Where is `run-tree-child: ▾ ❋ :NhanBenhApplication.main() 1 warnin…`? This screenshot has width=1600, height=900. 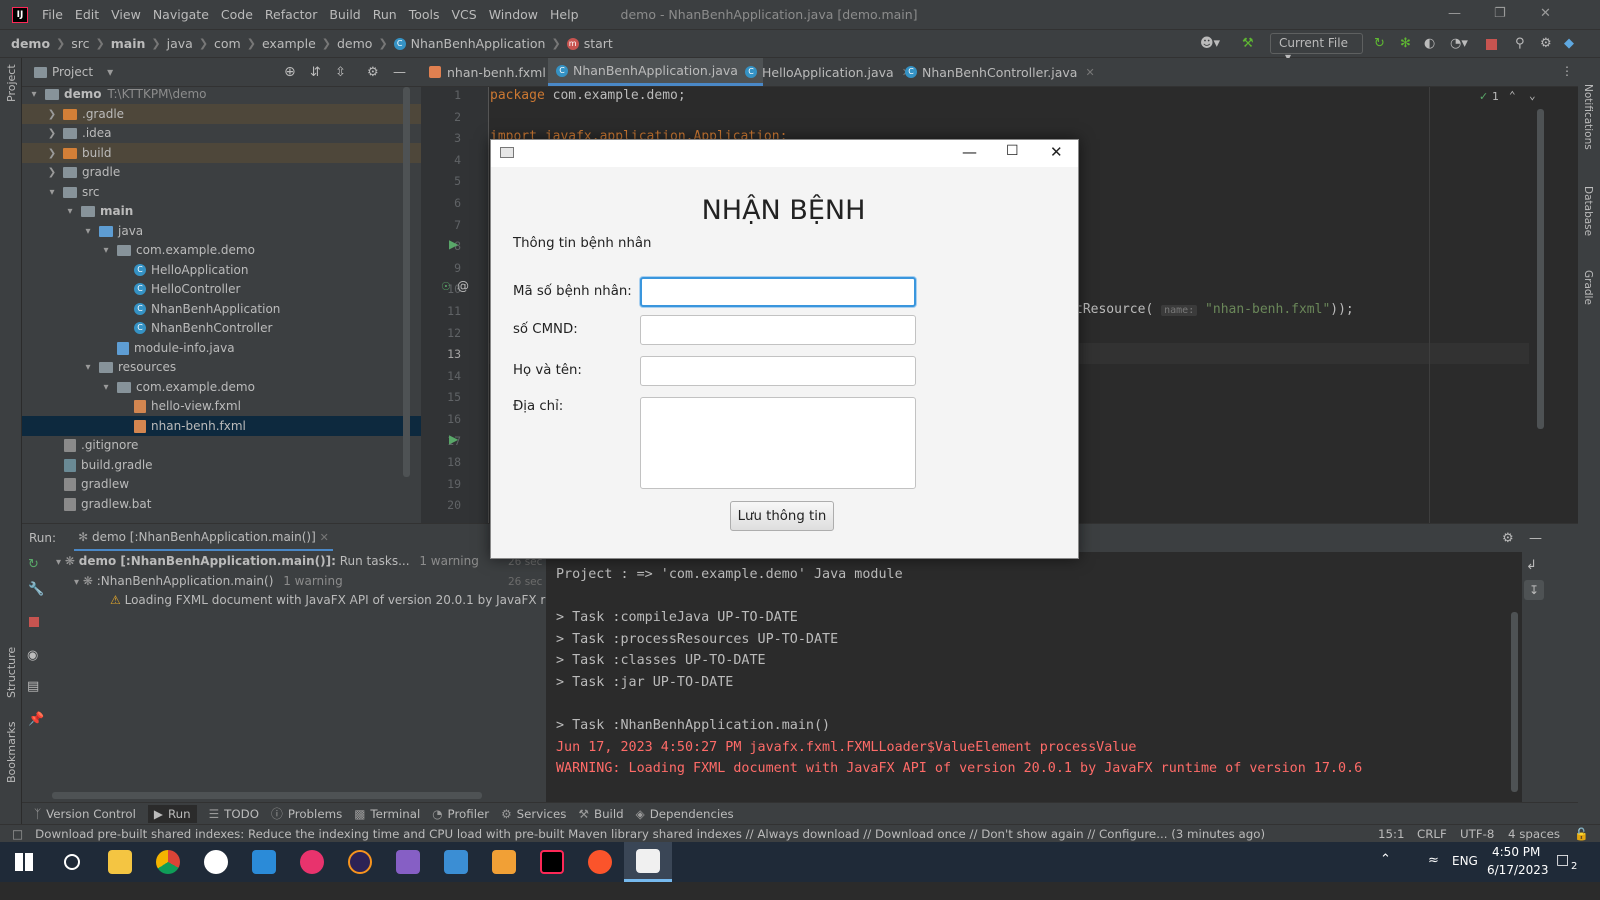
run-tree-child: ▾ ❋ :NhanBenhApplication.main() 1 warnin… is located at coordinates (208, 581).